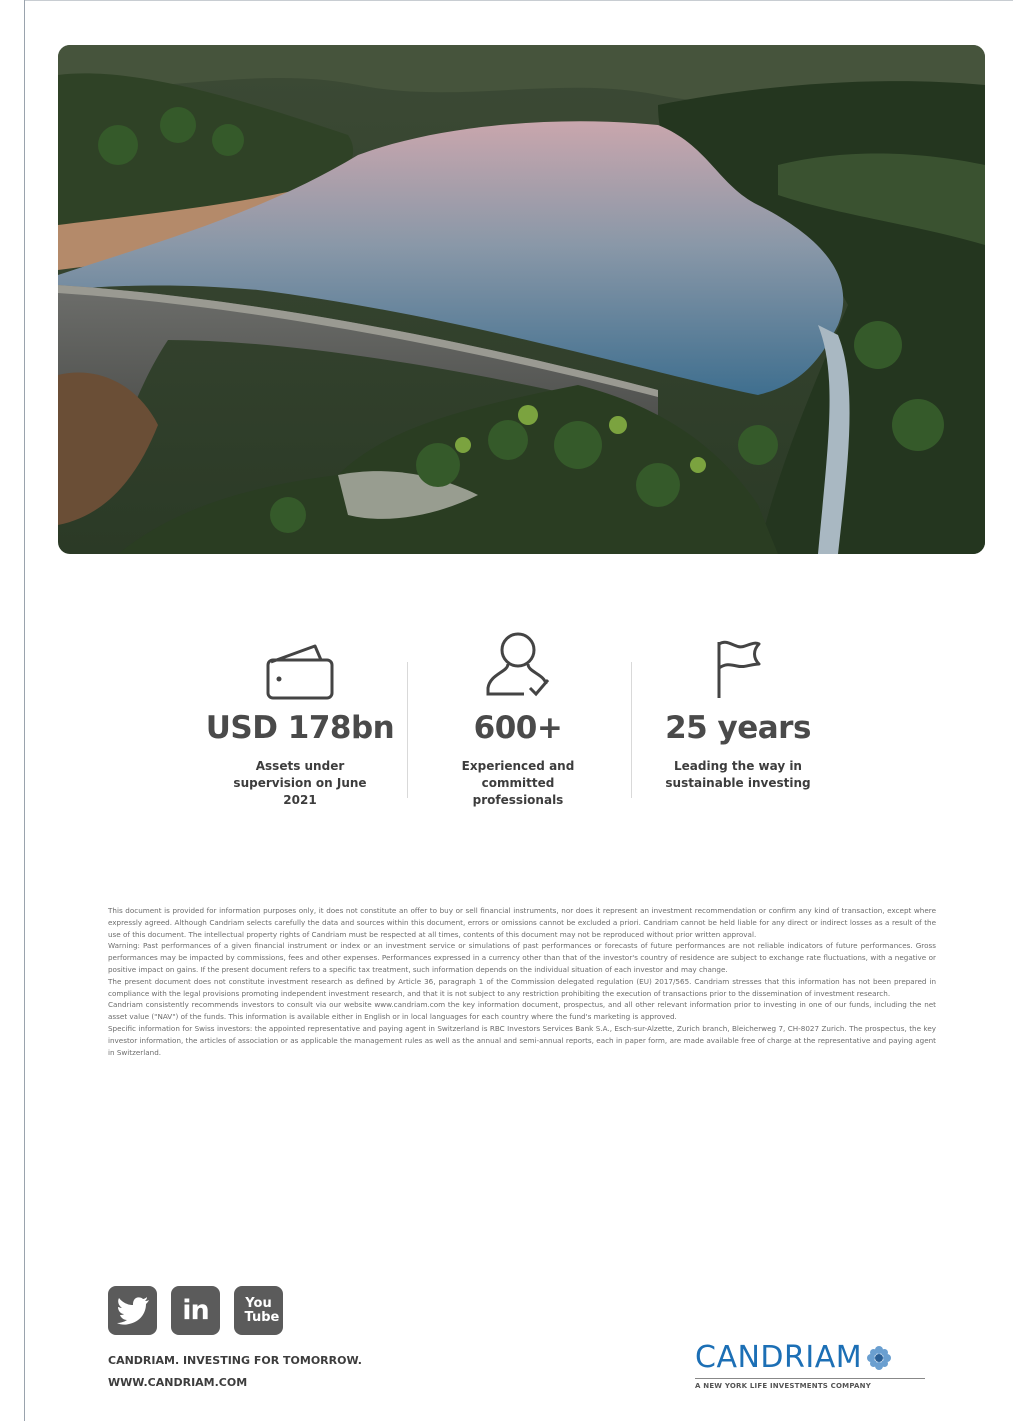  I want to click on twitter-icon, so click(132, 1310).